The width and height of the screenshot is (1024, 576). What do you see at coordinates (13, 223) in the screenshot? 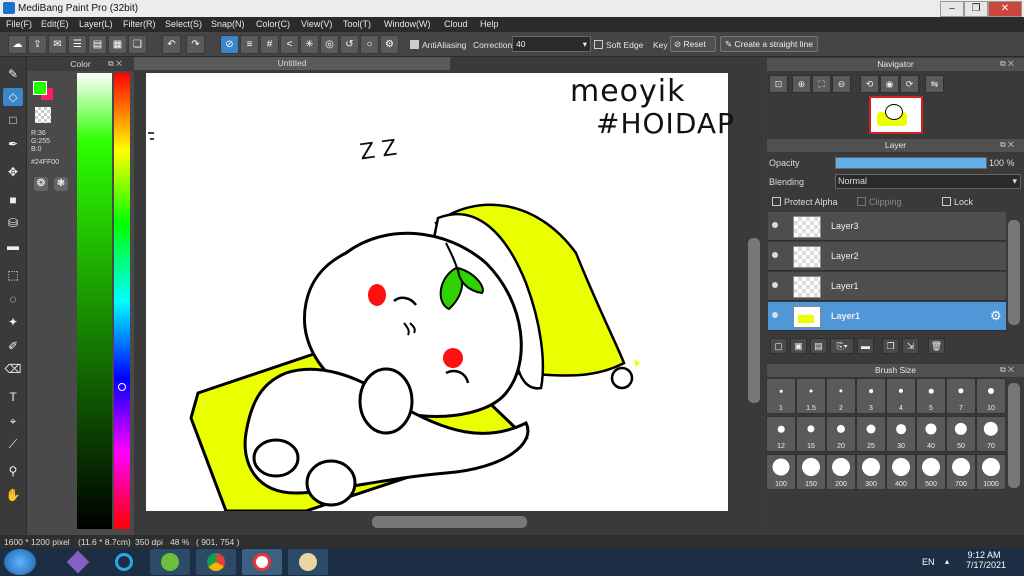
I see `bucket-icon: ⛁` at bounding box center [13, 223].